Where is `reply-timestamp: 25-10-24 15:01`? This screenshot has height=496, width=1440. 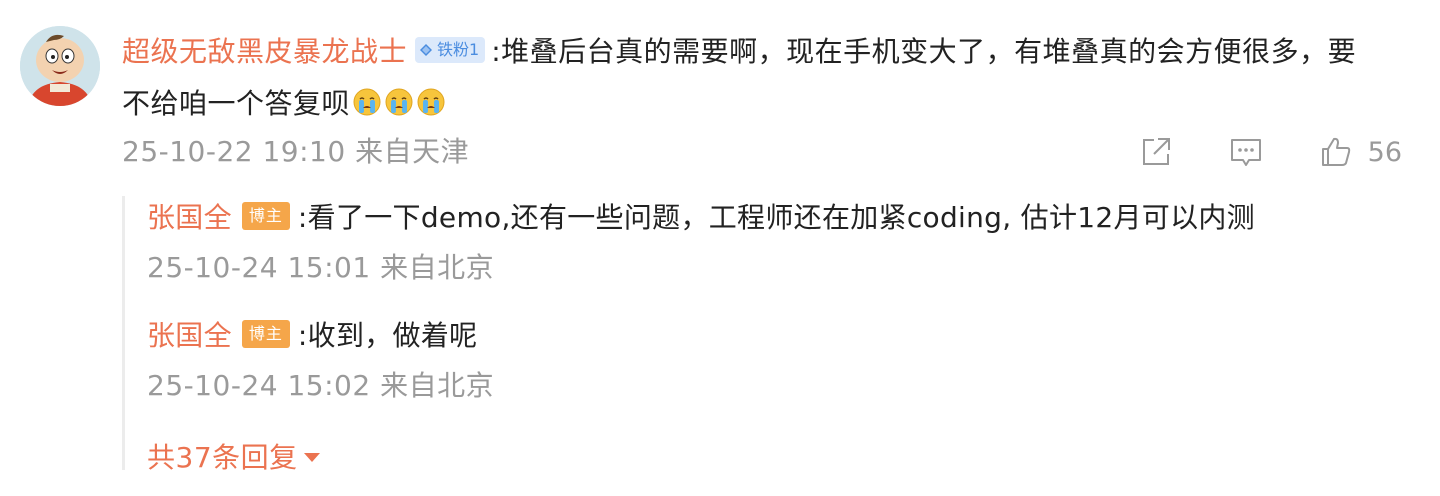
reply-timestamp: 25-10-24 15:01 is located at coordinates (259, 267).